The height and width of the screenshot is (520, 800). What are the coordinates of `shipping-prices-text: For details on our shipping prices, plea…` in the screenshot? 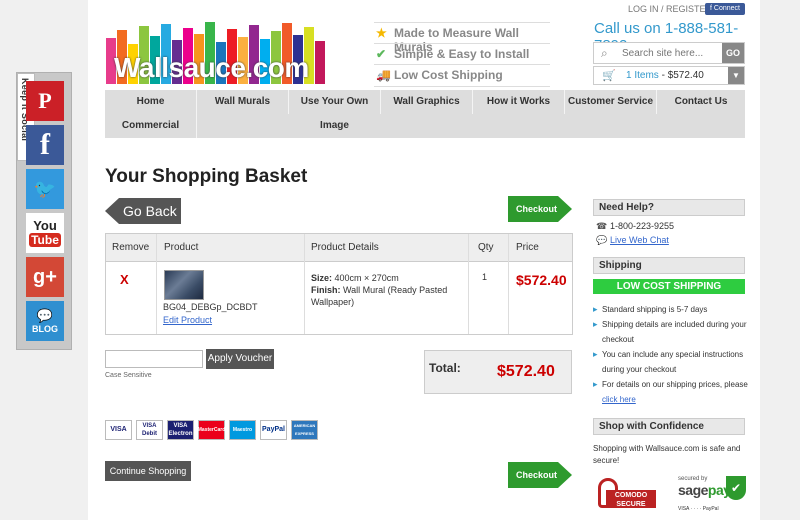 It's located at (675, 384).